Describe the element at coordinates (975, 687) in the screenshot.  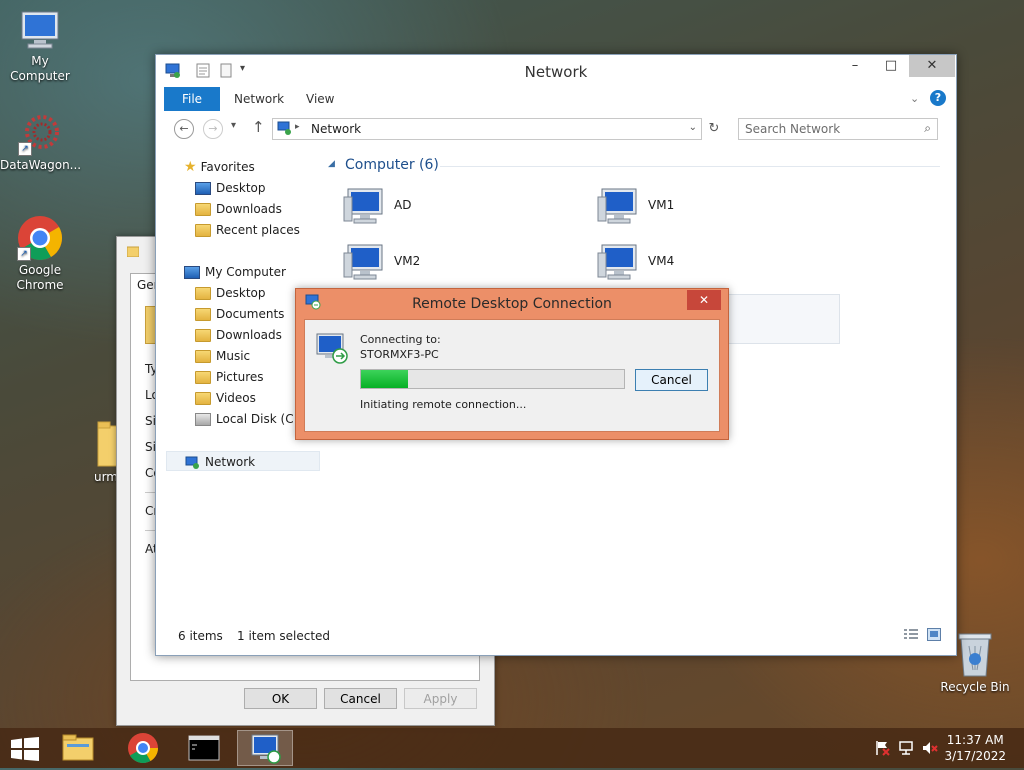
I see `desktop-icon-label: Recycle Bin` at that location.